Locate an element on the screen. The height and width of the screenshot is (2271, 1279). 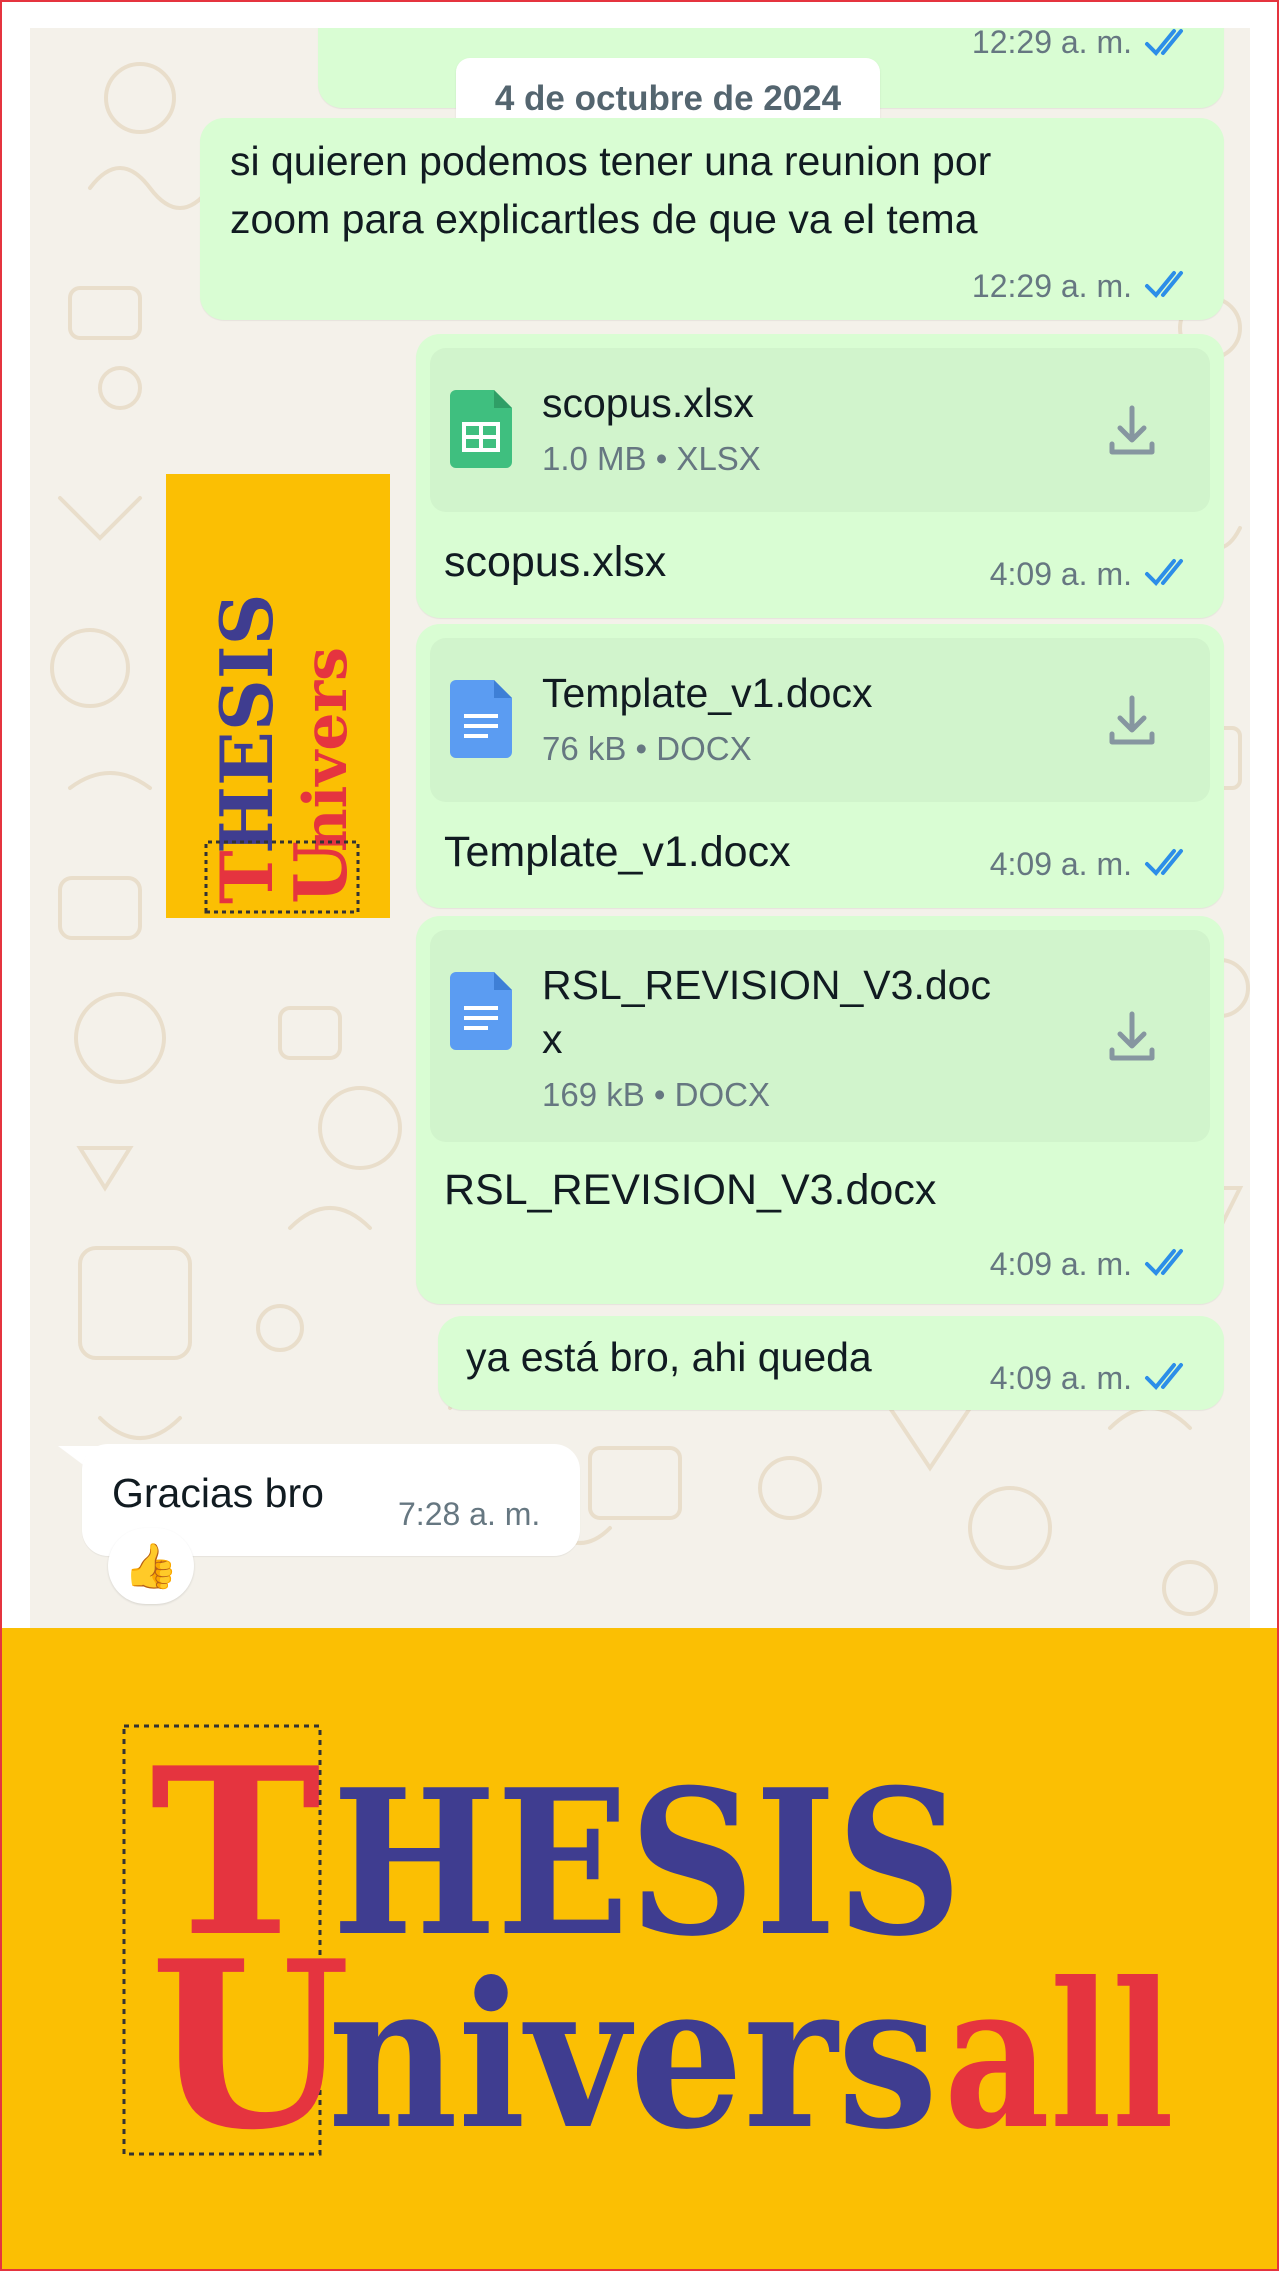
file-caption: scopus.xlsx is located at coordinates (555, 562).